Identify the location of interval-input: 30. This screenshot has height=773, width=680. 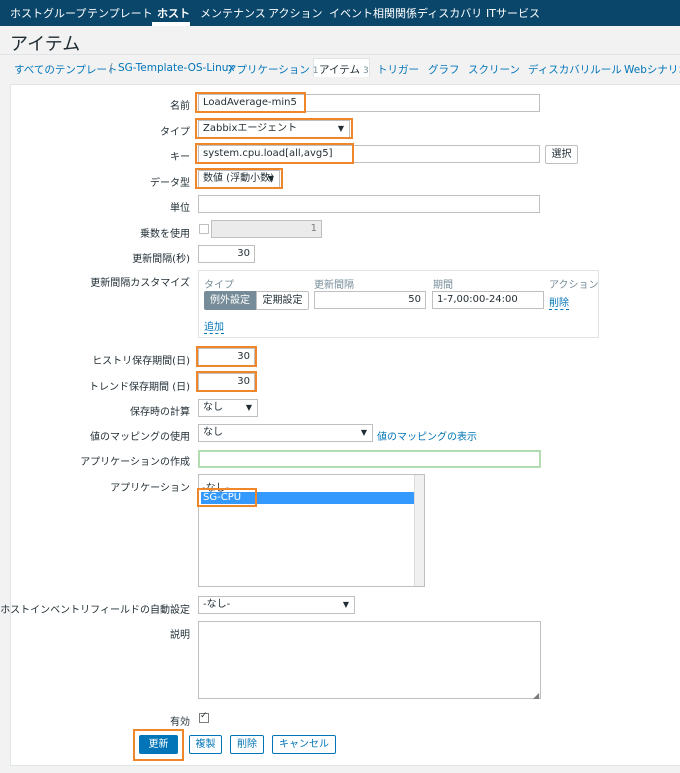
(226, 254).